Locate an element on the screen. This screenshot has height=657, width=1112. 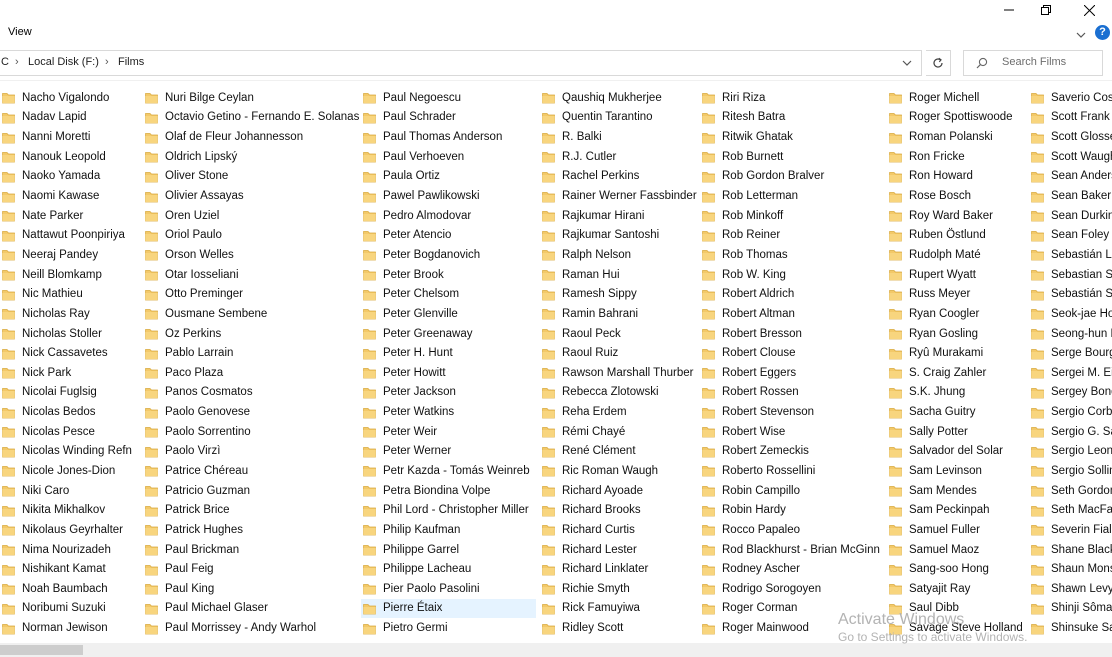
folder-item: Raman Hui is located at coordinates (617, 275).